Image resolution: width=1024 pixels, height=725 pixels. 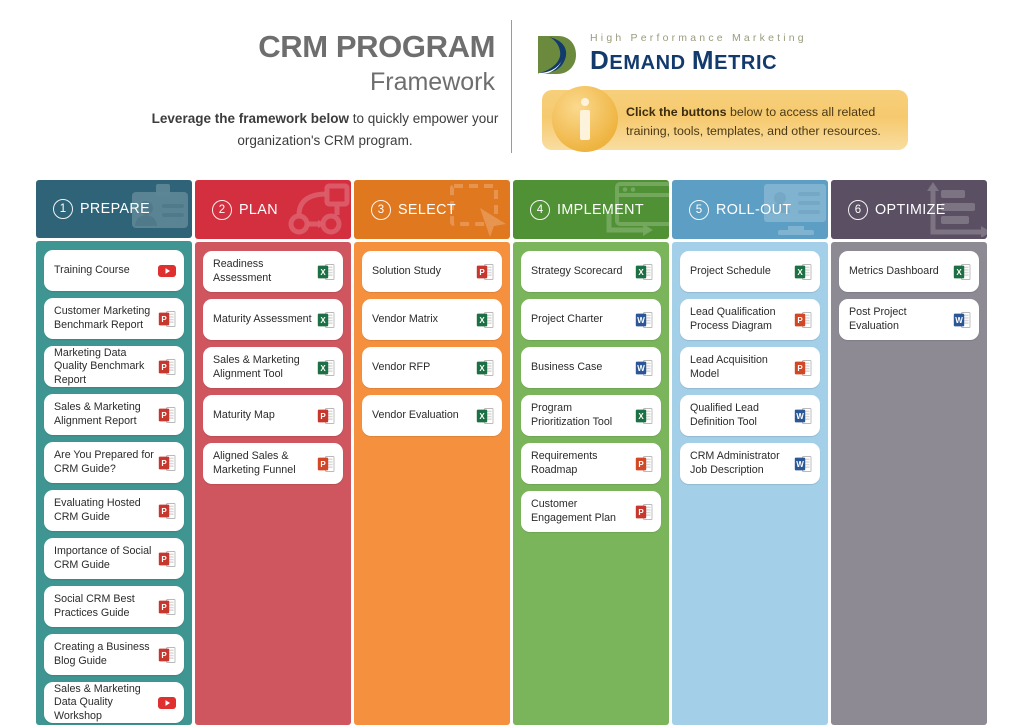 What do you see at coordinates (591, 271) in the screenshot?
I see `resource-card: Strategy Scorecard X` at bounding box center [591, 271].